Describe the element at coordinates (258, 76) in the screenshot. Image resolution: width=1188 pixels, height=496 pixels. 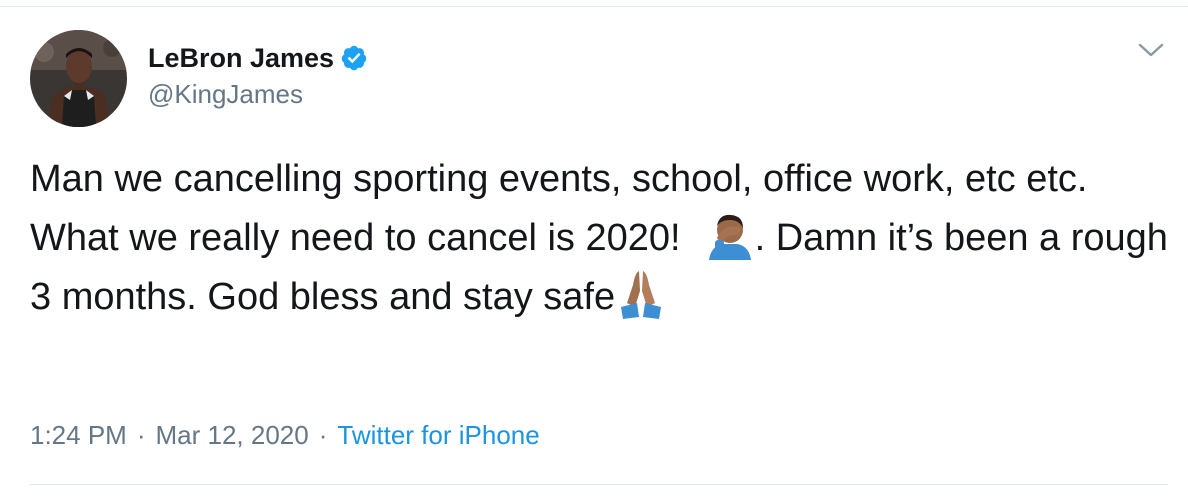
I see `author-header: LeBron James @KingJames` at that location.